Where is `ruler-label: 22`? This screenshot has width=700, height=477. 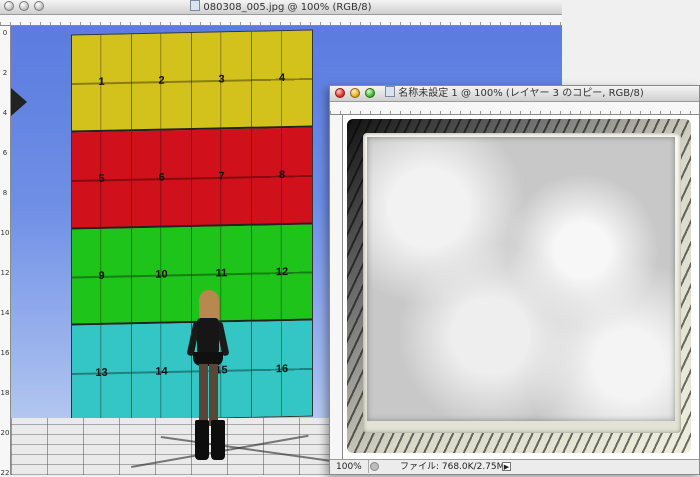
ruler-label: 22 is located at coordinates (5, 473).